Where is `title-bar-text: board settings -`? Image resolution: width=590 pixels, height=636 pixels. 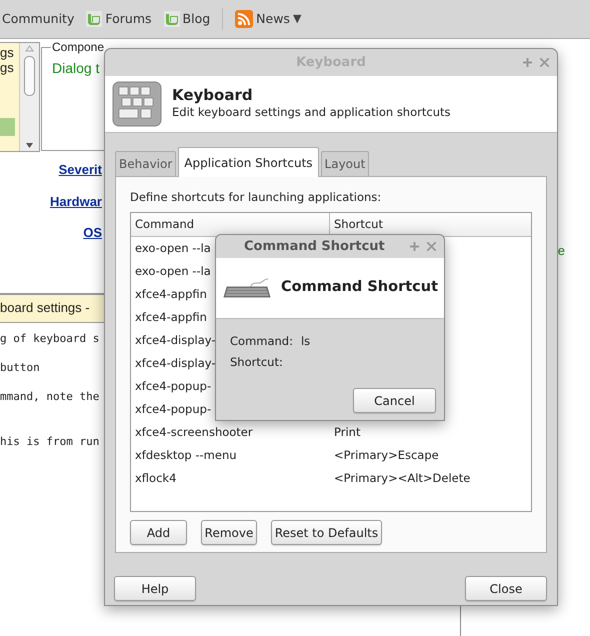
title-bar-text: board settings - is located at coordinates (52, 307).